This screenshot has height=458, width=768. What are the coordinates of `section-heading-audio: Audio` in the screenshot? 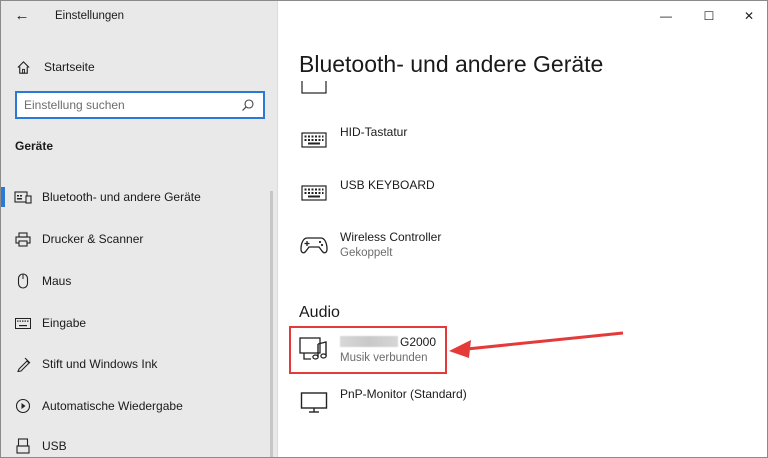 It's located at (319, 312).